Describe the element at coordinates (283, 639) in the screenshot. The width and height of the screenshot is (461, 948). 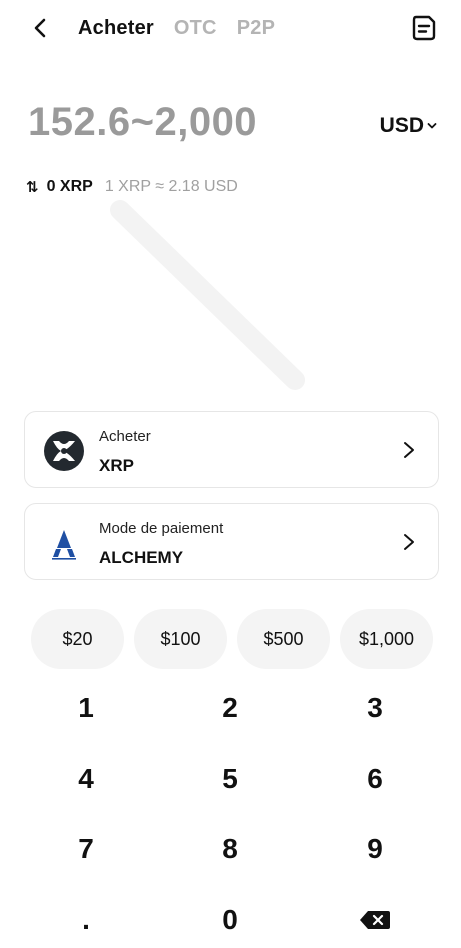
I see `preset-500-button: $500` at that location.